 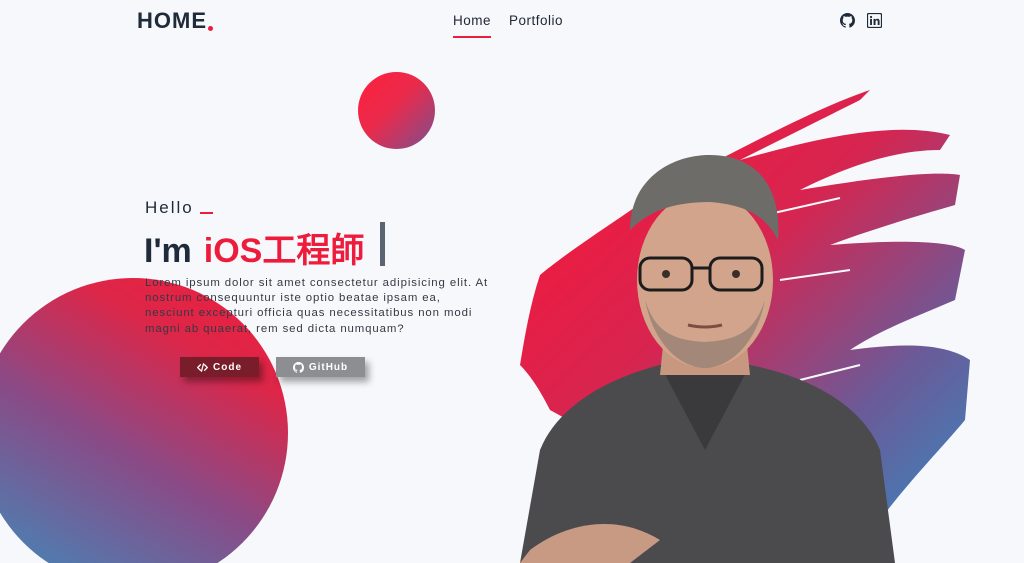 I want to click on logo-dot, so click(x=210, y=28).